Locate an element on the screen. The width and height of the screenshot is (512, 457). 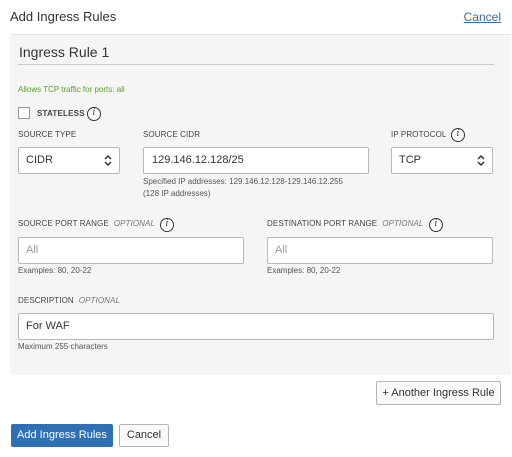
ip-protocol-select: TCP is located at coordinates (442, 160).